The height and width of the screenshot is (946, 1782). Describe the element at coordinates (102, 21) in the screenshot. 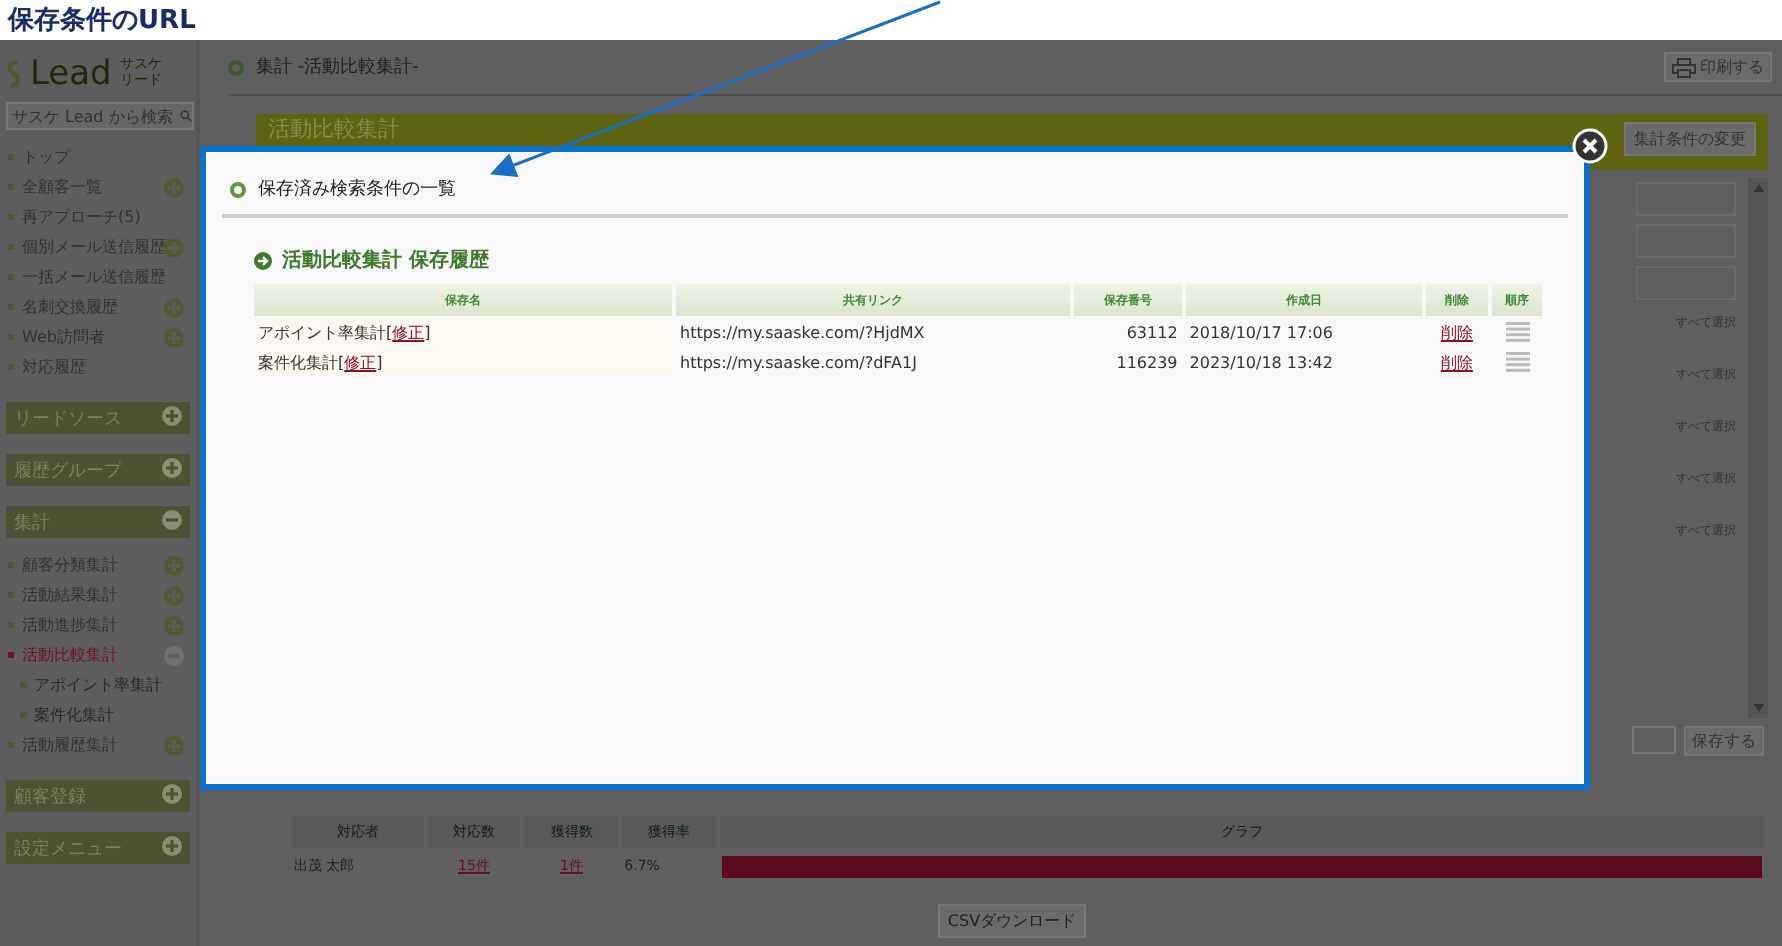

I see `annotation-caption: 保存条件のURL` at that location.